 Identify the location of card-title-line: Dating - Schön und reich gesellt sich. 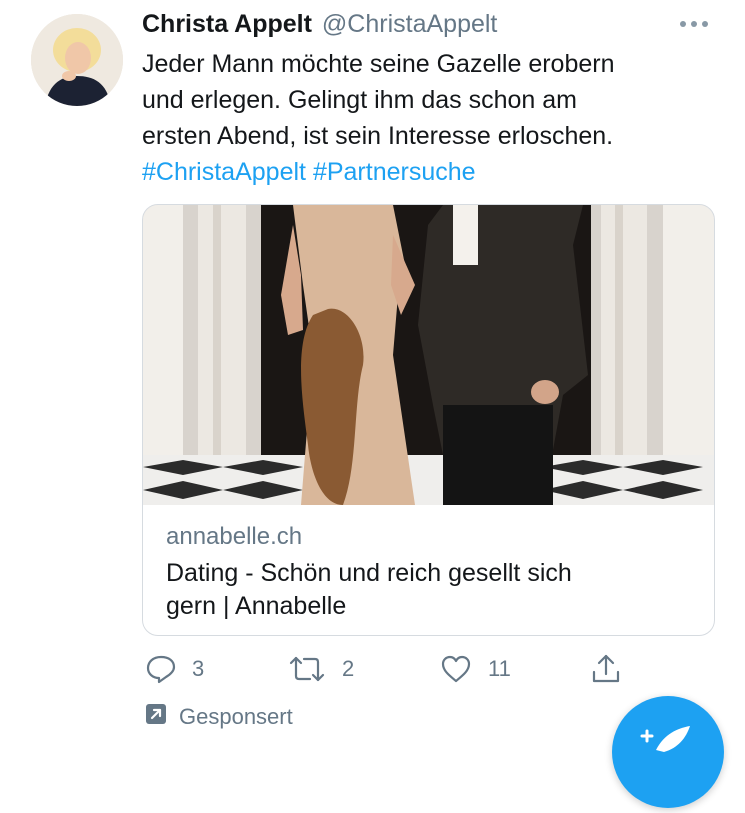
(369, 573).